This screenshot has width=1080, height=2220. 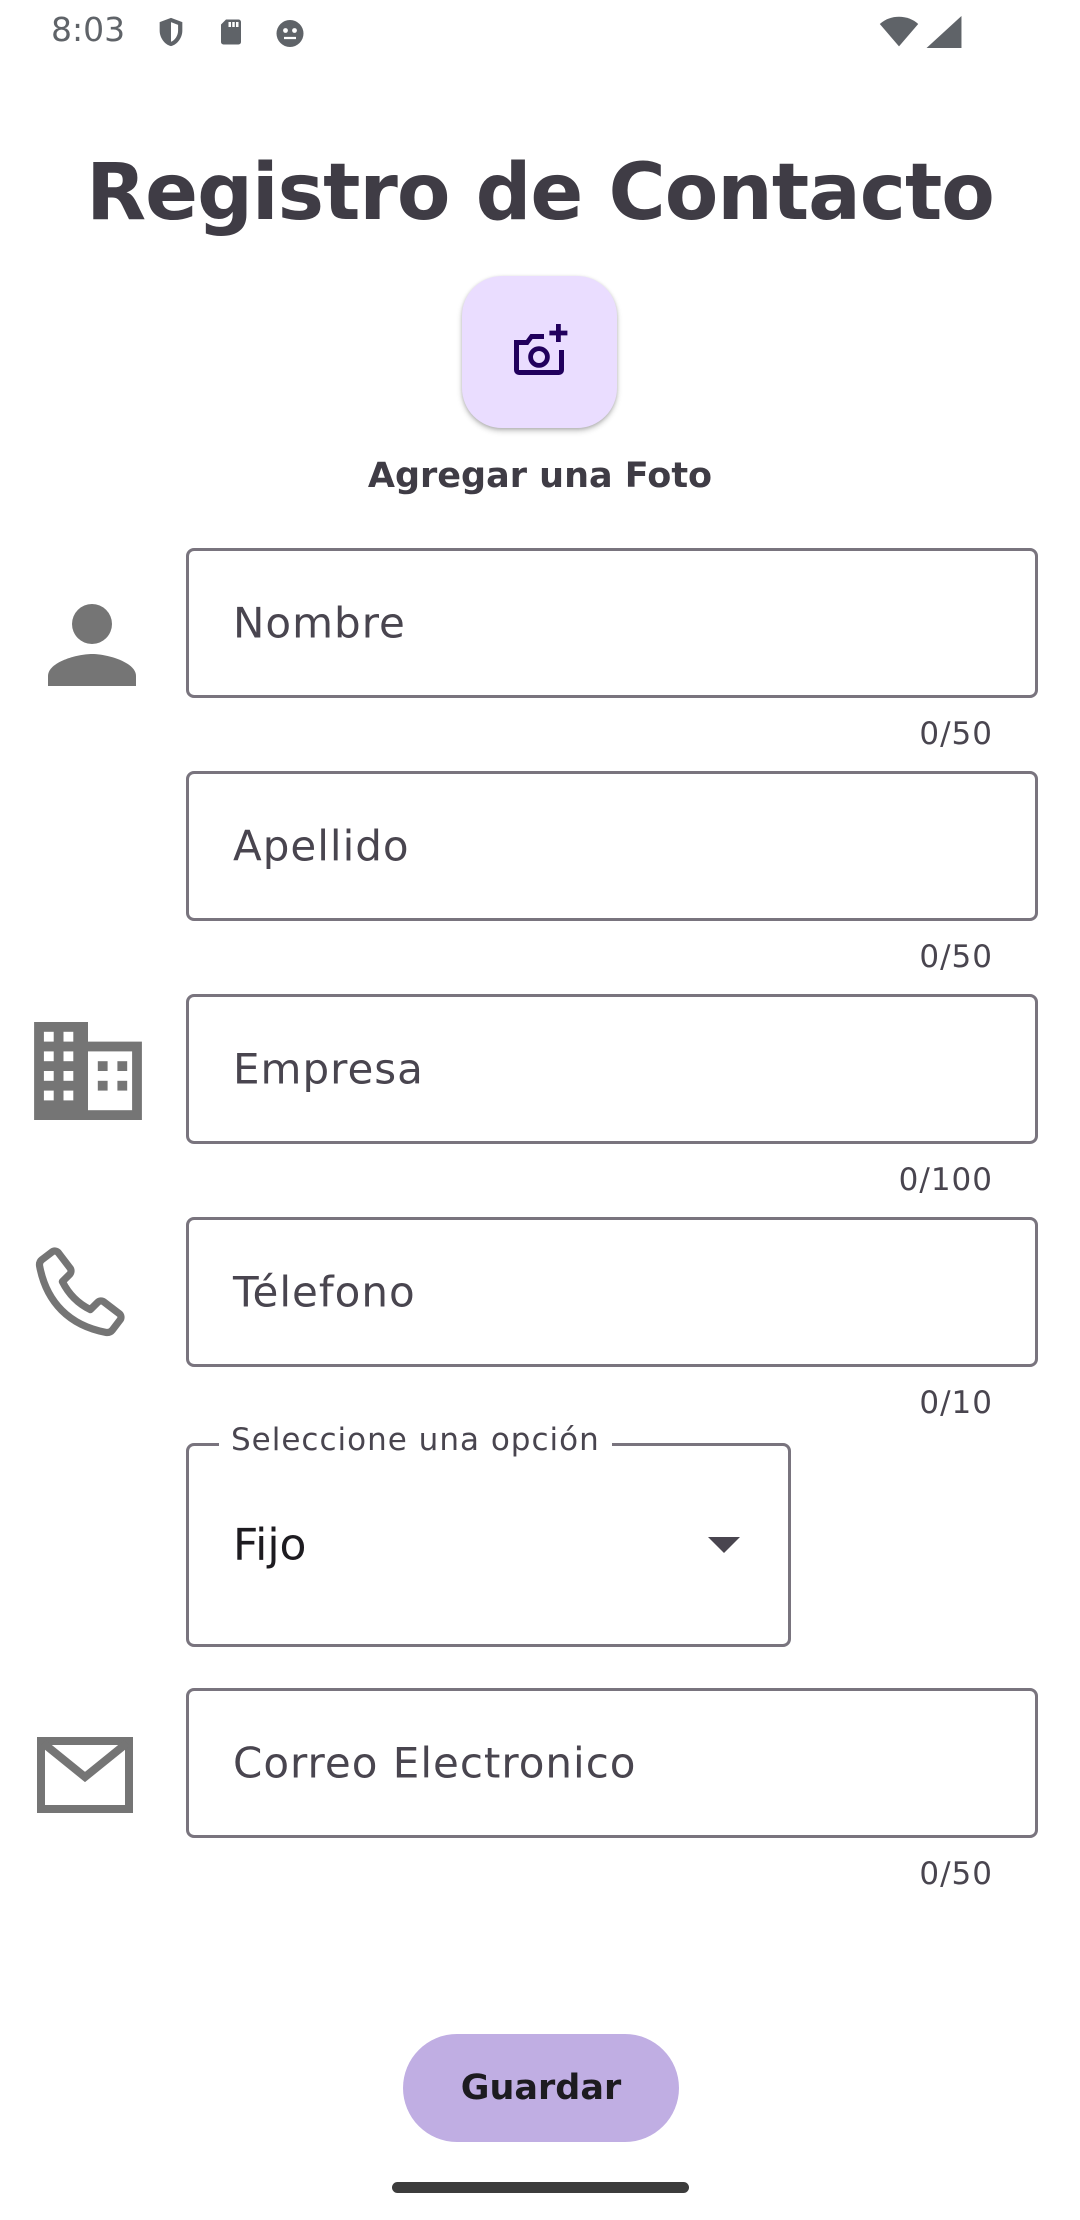 What do you see at coordinates (88, 29) in the screenshot?
I see `status-time: 8:03` at bounding box center [88, 29].